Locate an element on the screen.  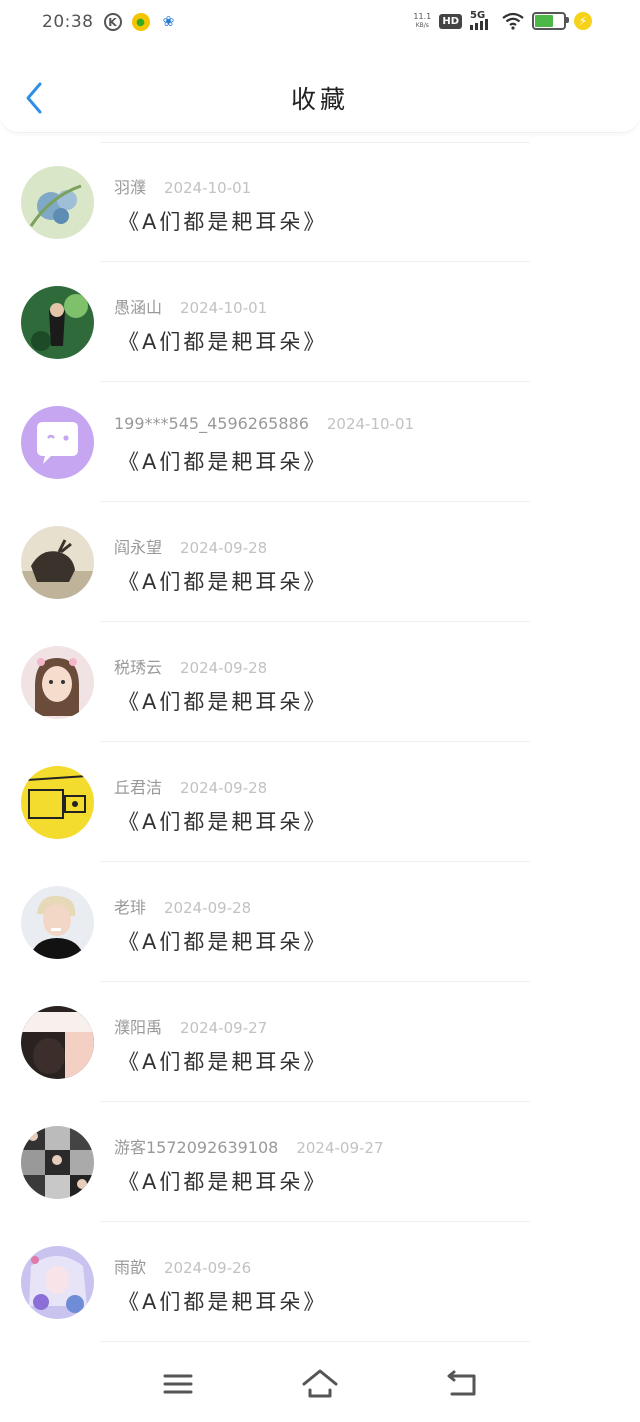
net-speed: 11.1 KB/s is located at coordinates (422, 21).